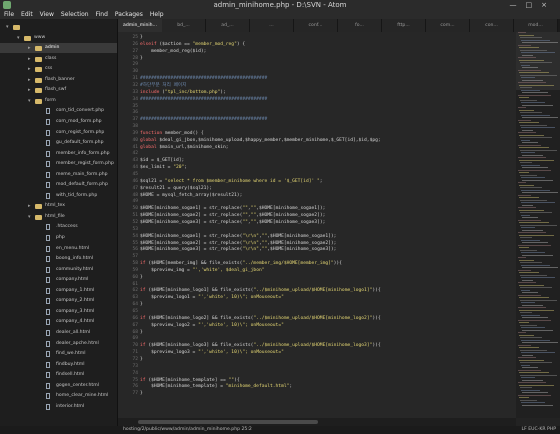 The height and width of the screenshot is (434, 560). What do you see at coordinates (173, 51) in the screenshot?
I see `code-line: member_mod_reg($id);` at bounding box center [173, 51].